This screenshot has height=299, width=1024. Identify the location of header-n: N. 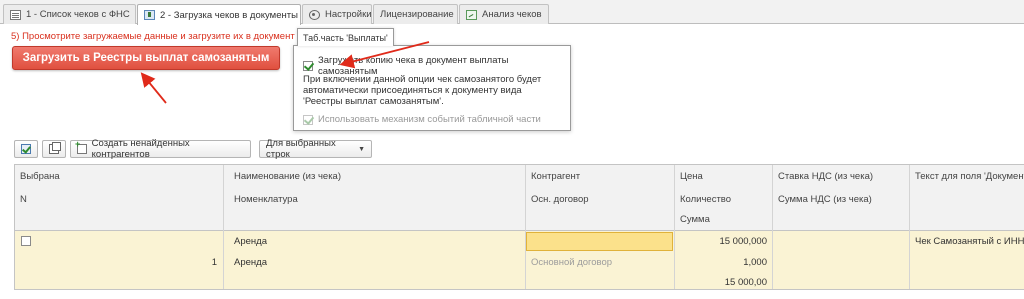
(23, 199).